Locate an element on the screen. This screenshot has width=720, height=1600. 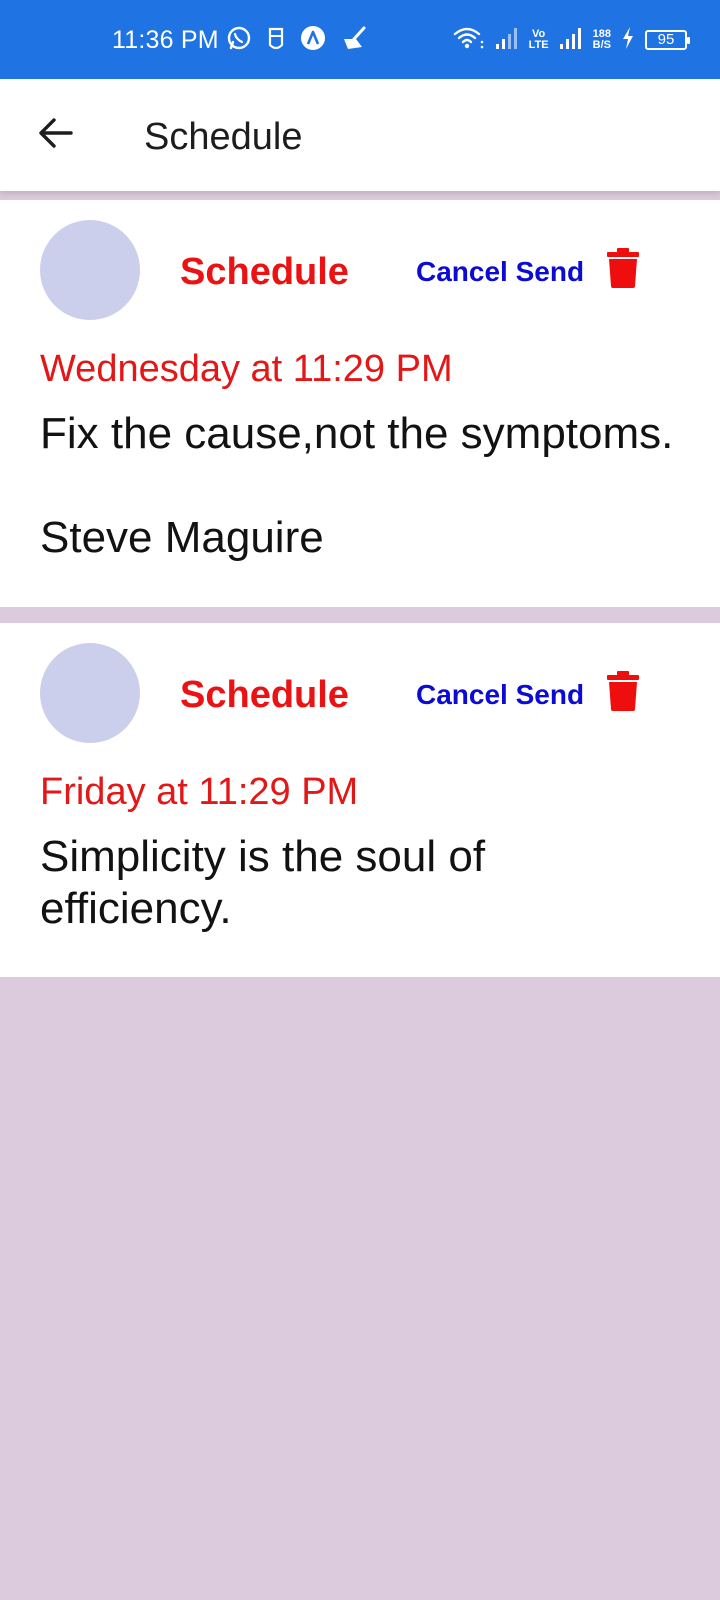
scheduled-date: Wednesday at 11:29 PM is located at coordinates (246, 369).